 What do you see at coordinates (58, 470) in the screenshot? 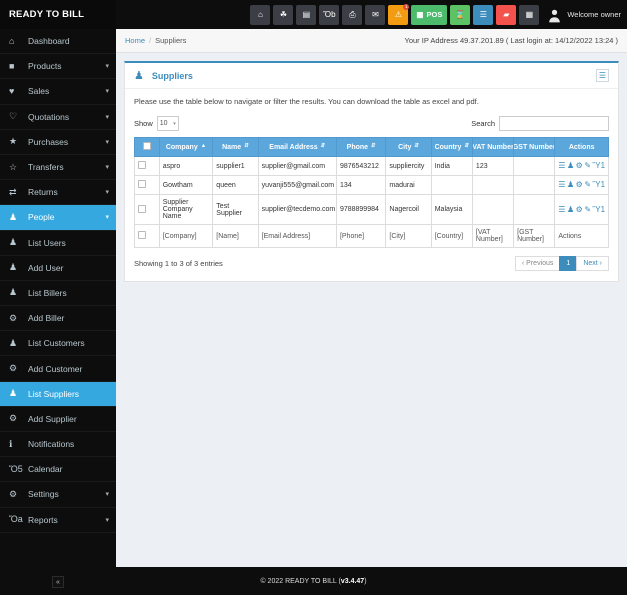
I see `sidebar-item-calendar: Ὄ5 Calendar` at bounding box center [58, 470].